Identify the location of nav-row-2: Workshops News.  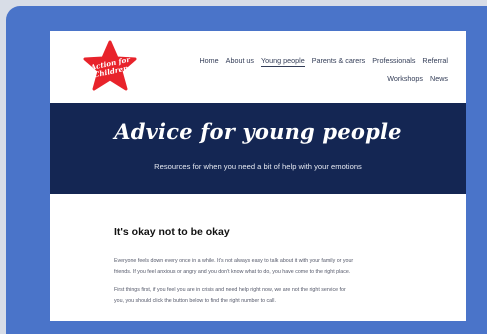
(309, 79).